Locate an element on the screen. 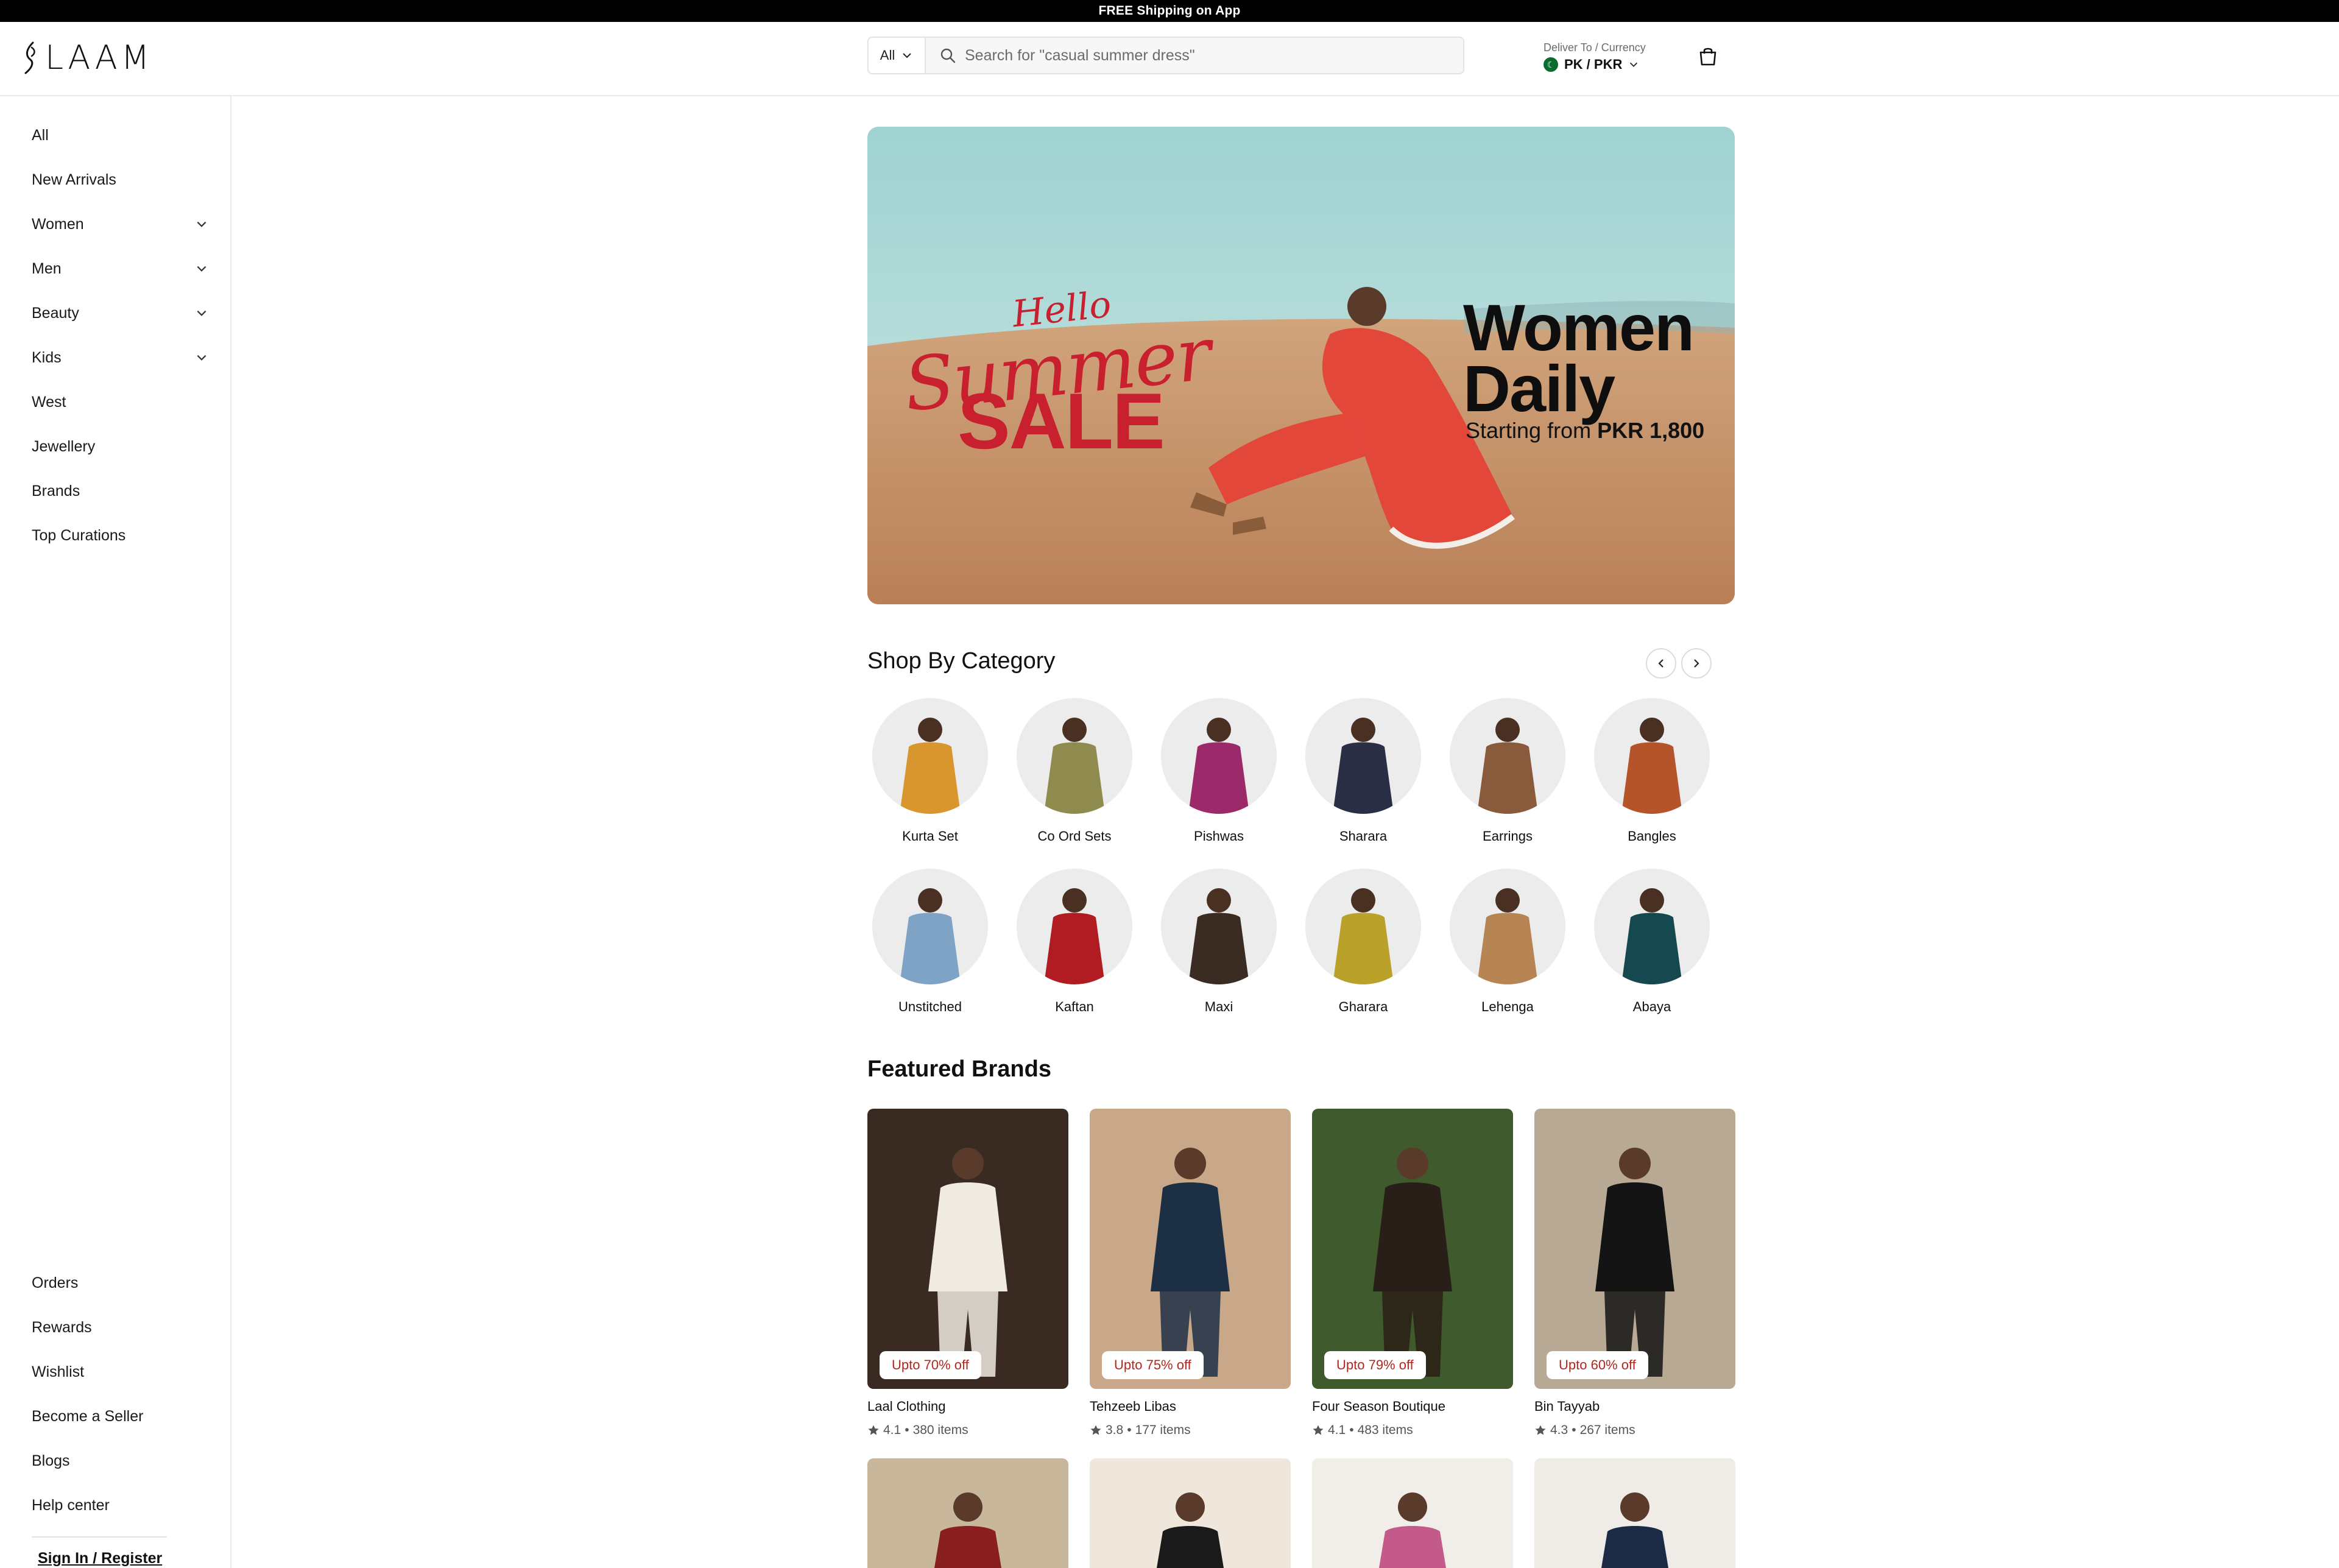 The width and height of the screenshot is (2339, 1568). sidebar-item-jewellery: Jewellery is located at coordinates (120, 446).